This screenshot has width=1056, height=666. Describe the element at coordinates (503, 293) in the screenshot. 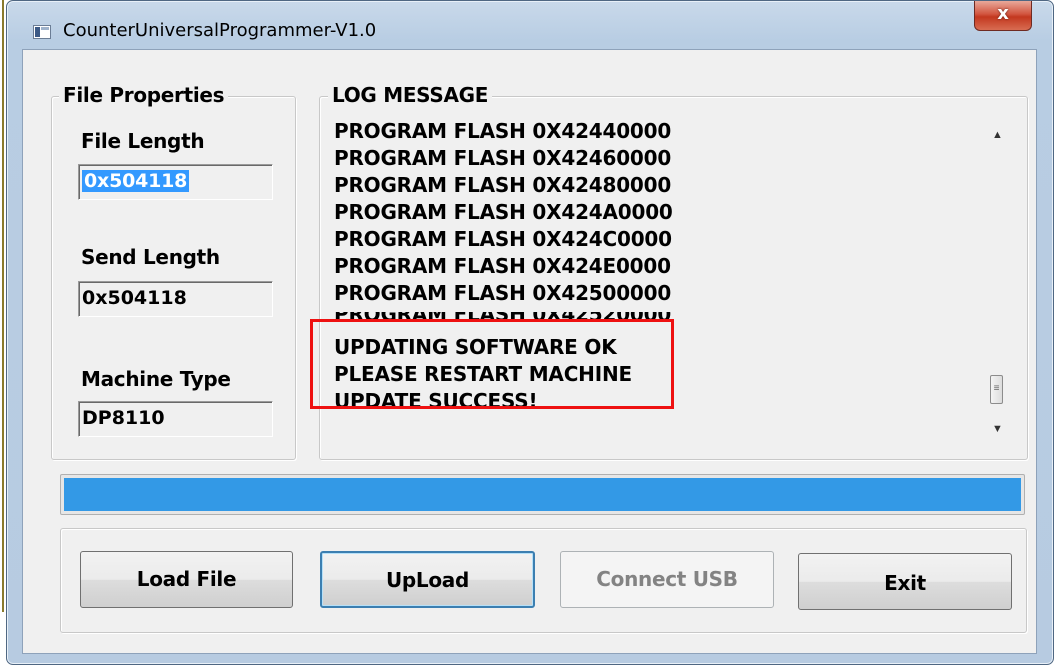

I see `log-line: PROGRAM FLASH 0X42500000` at that location.